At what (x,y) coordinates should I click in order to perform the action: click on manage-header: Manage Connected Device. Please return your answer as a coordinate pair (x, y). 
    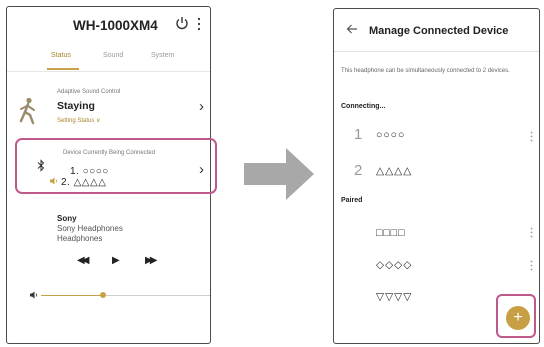
    Looking at the image, I should click on (436, 29).